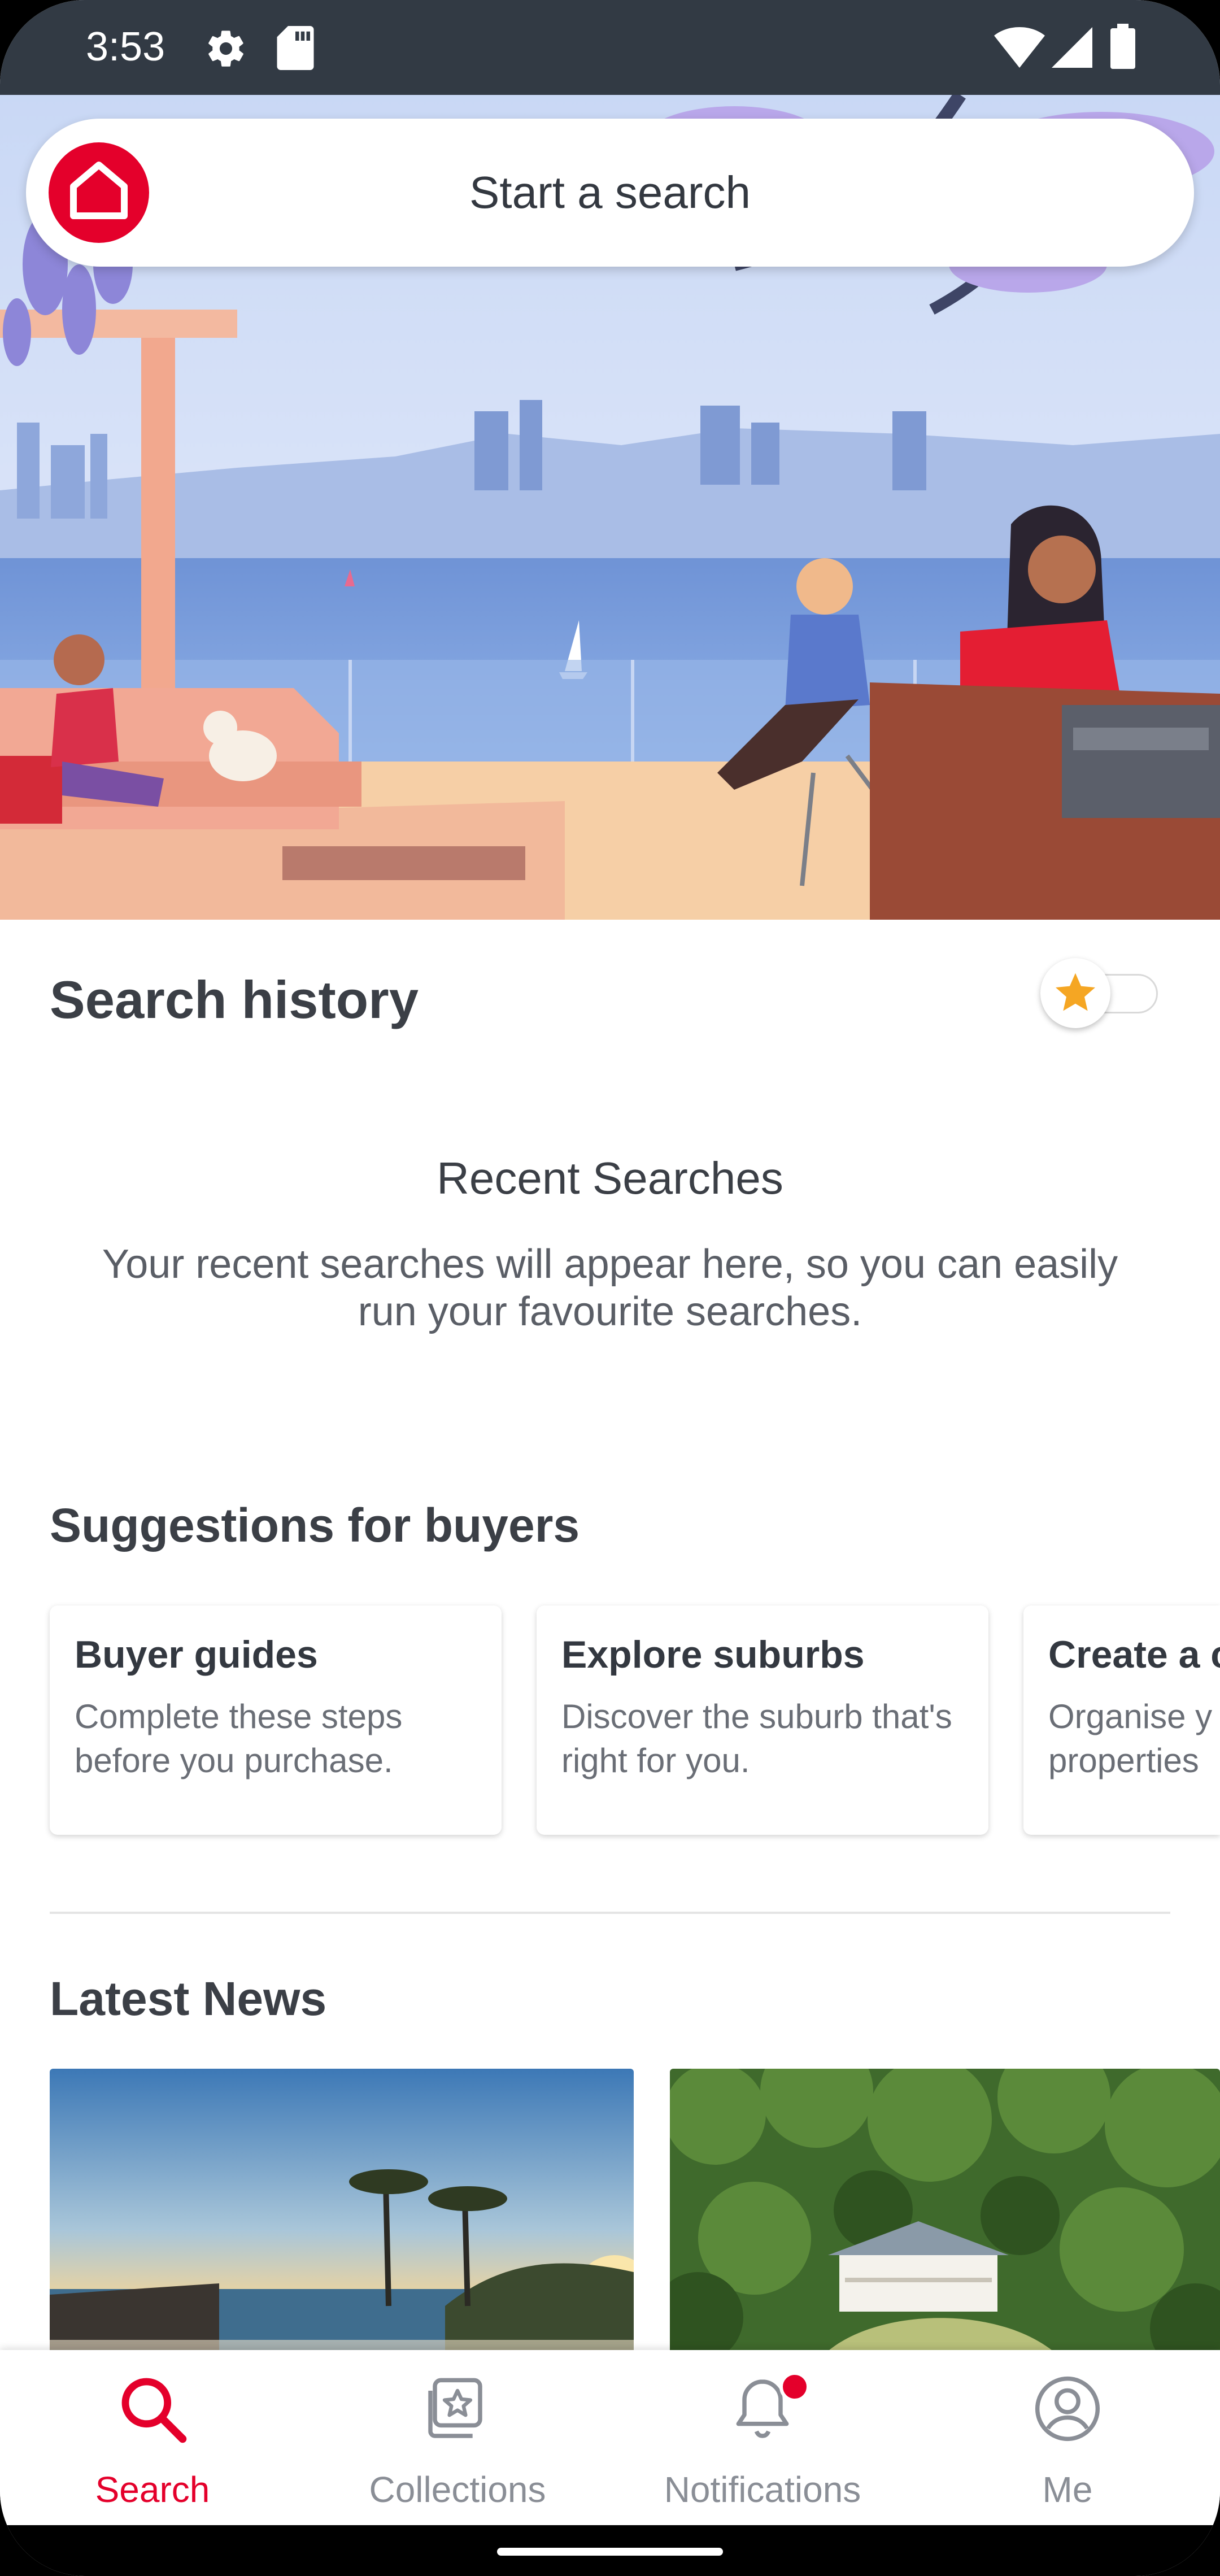 This screenshot has width=1220, height=2576. I want to click on search-history-title: Search history, so click(234, 999).